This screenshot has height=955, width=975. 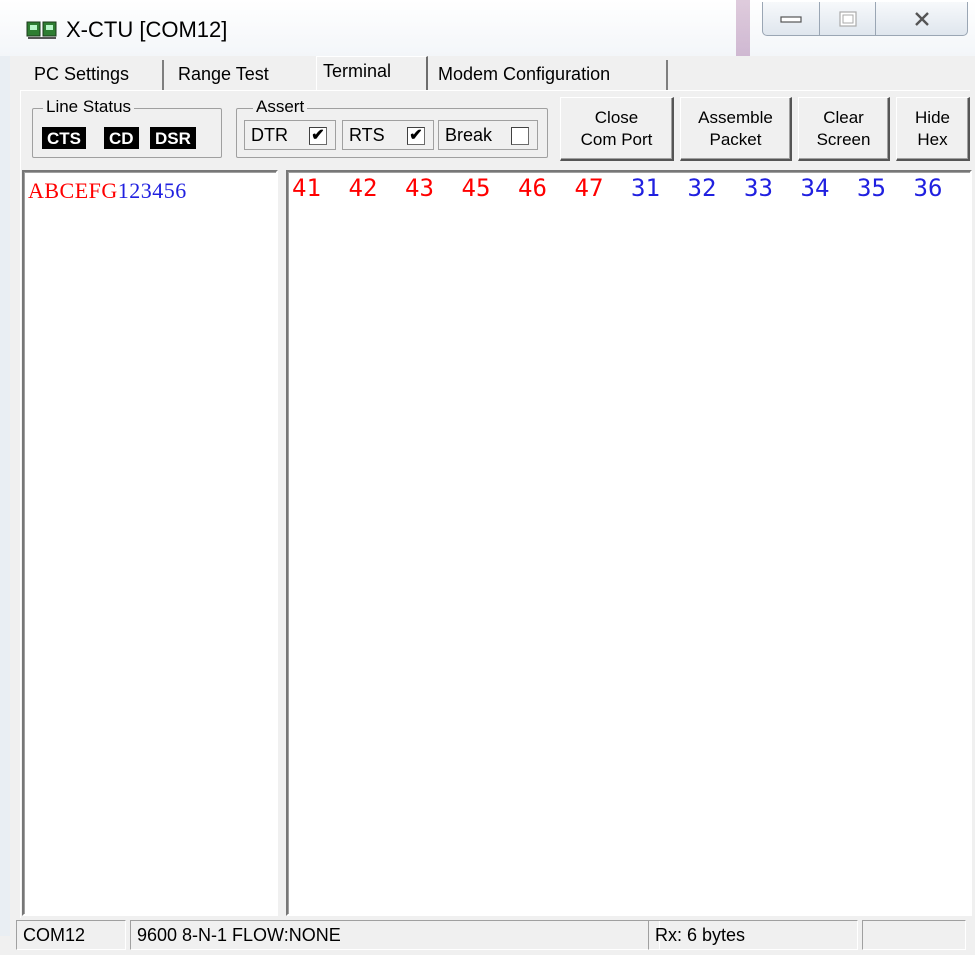 What do you see at coordinates (843, 139) in the screenshot?
I see `clear-screen-line2: Screen` at bounding box center [843, 139].